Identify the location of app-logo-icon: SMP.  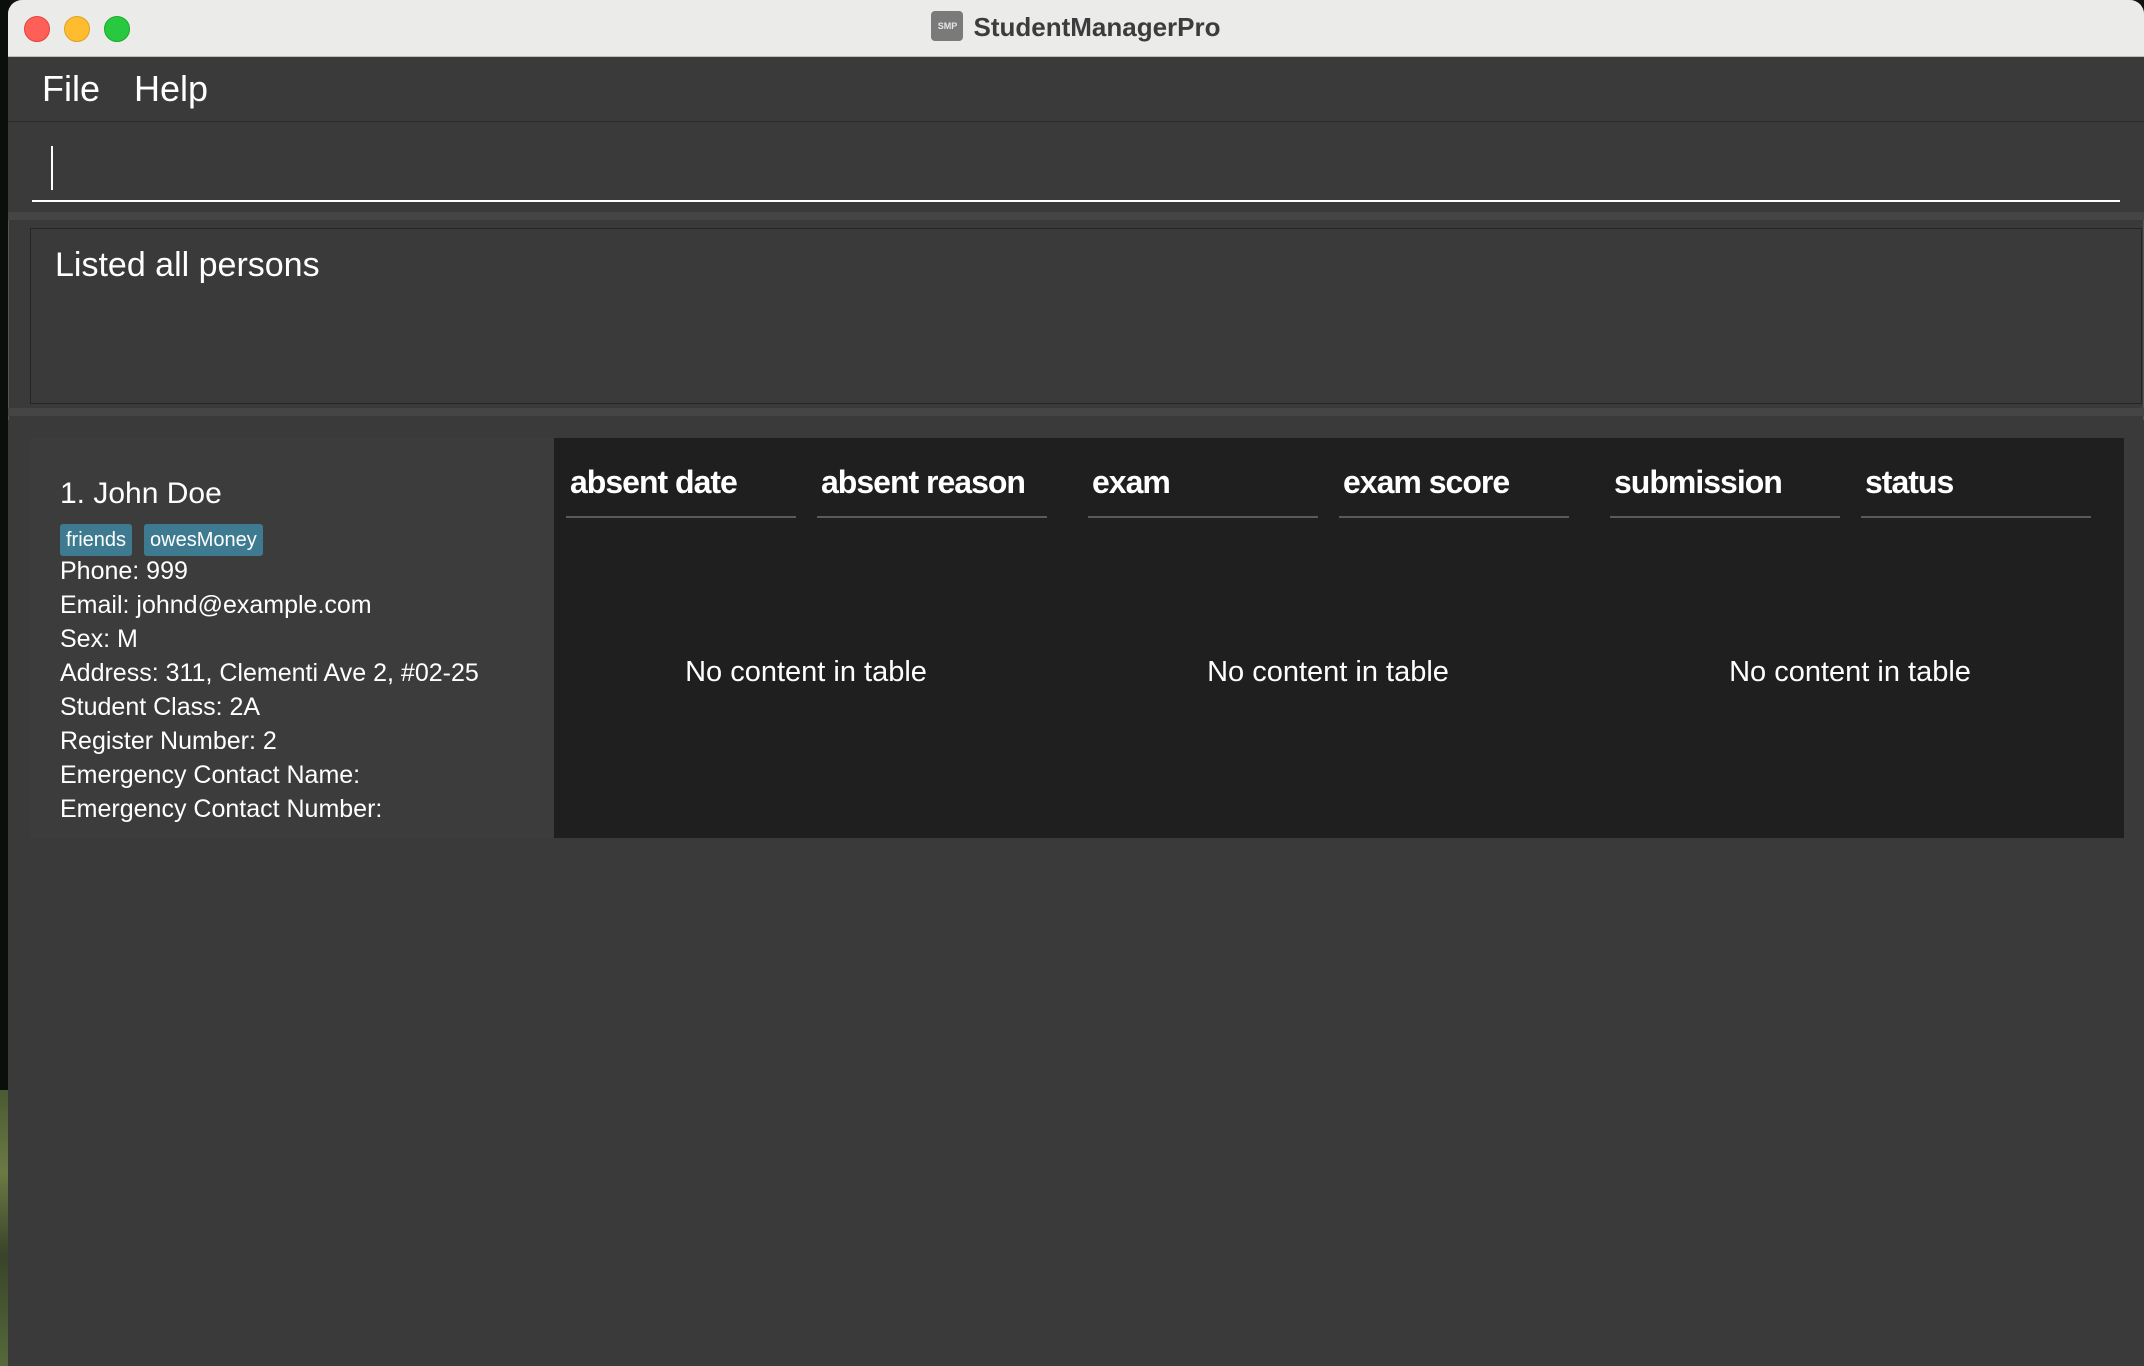
(947, 26).